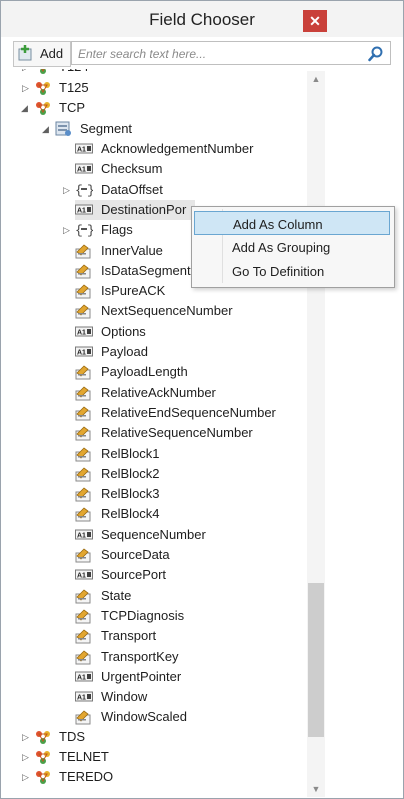 This screenshot has height=799, width=404. I want to click on menu-item-add-as-column: Add As Column, so click(292, 223).